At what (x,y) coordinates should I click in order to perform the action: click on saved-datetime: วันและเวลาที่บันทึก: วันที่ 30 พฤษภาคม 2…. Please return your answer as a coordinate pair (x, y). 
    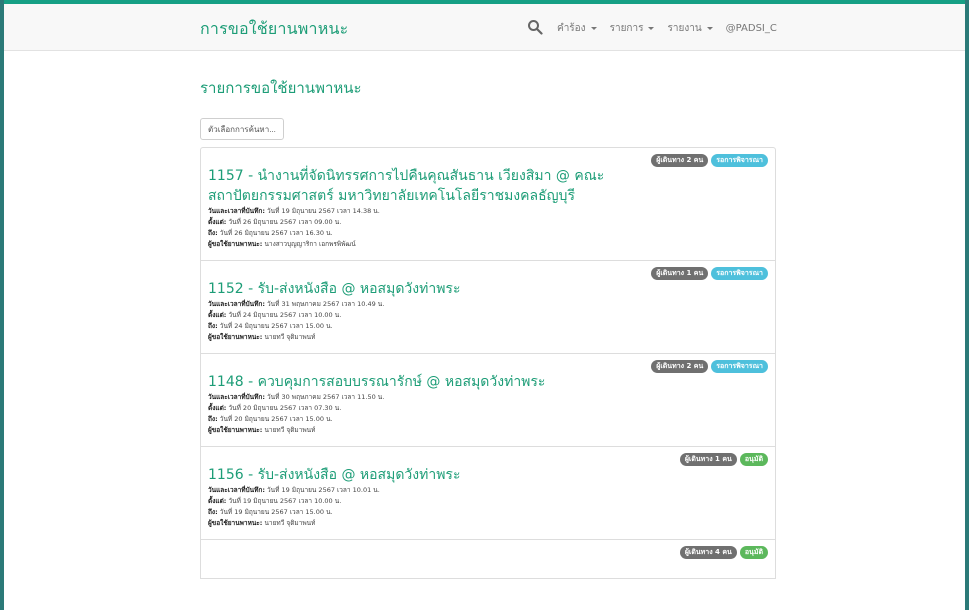
    Looking at the image, I should click on (488, 397).